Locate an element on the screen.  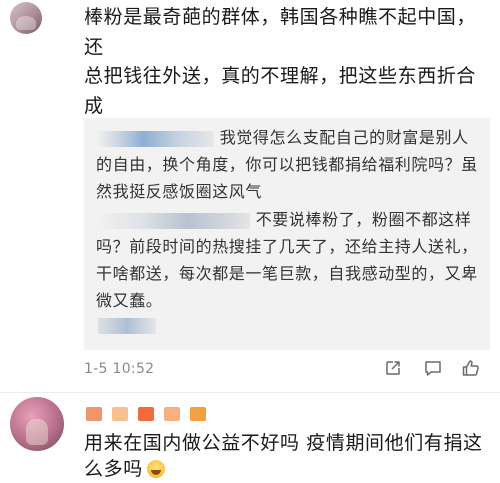
comment-body: 用来在国内做公益不好吗 疫情期间他们有捐这么多吗 is located at coordinates (283, 456).